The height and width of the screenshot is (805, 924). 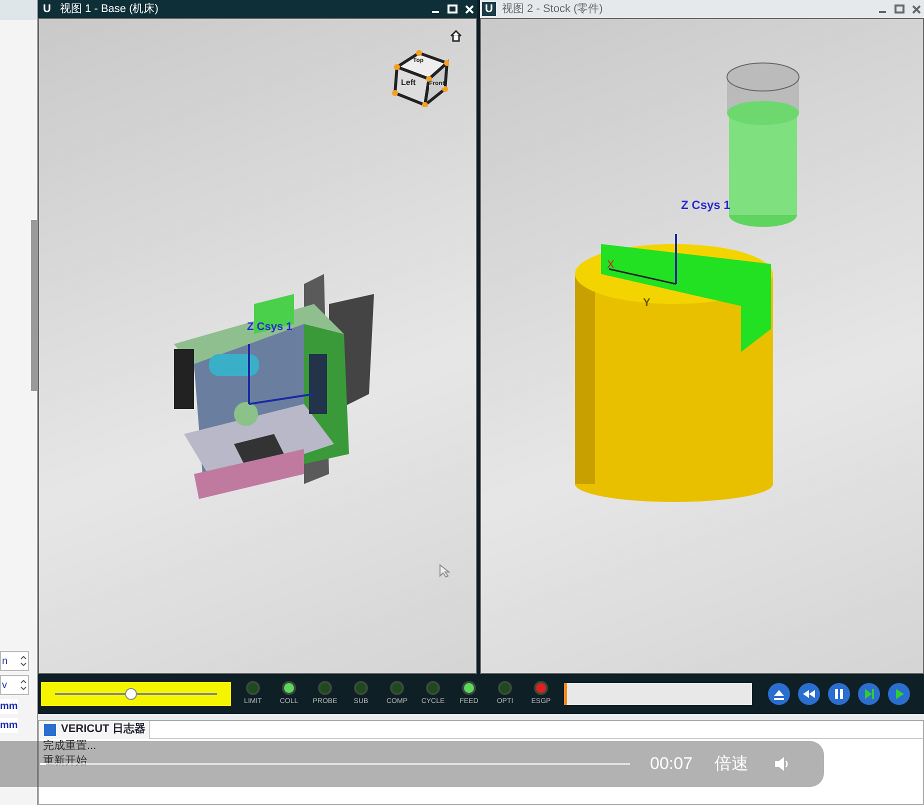 What do you see at coordinates (50, 729) in the screenshot?
I see `log-icon` at bounding box center [50, 729].